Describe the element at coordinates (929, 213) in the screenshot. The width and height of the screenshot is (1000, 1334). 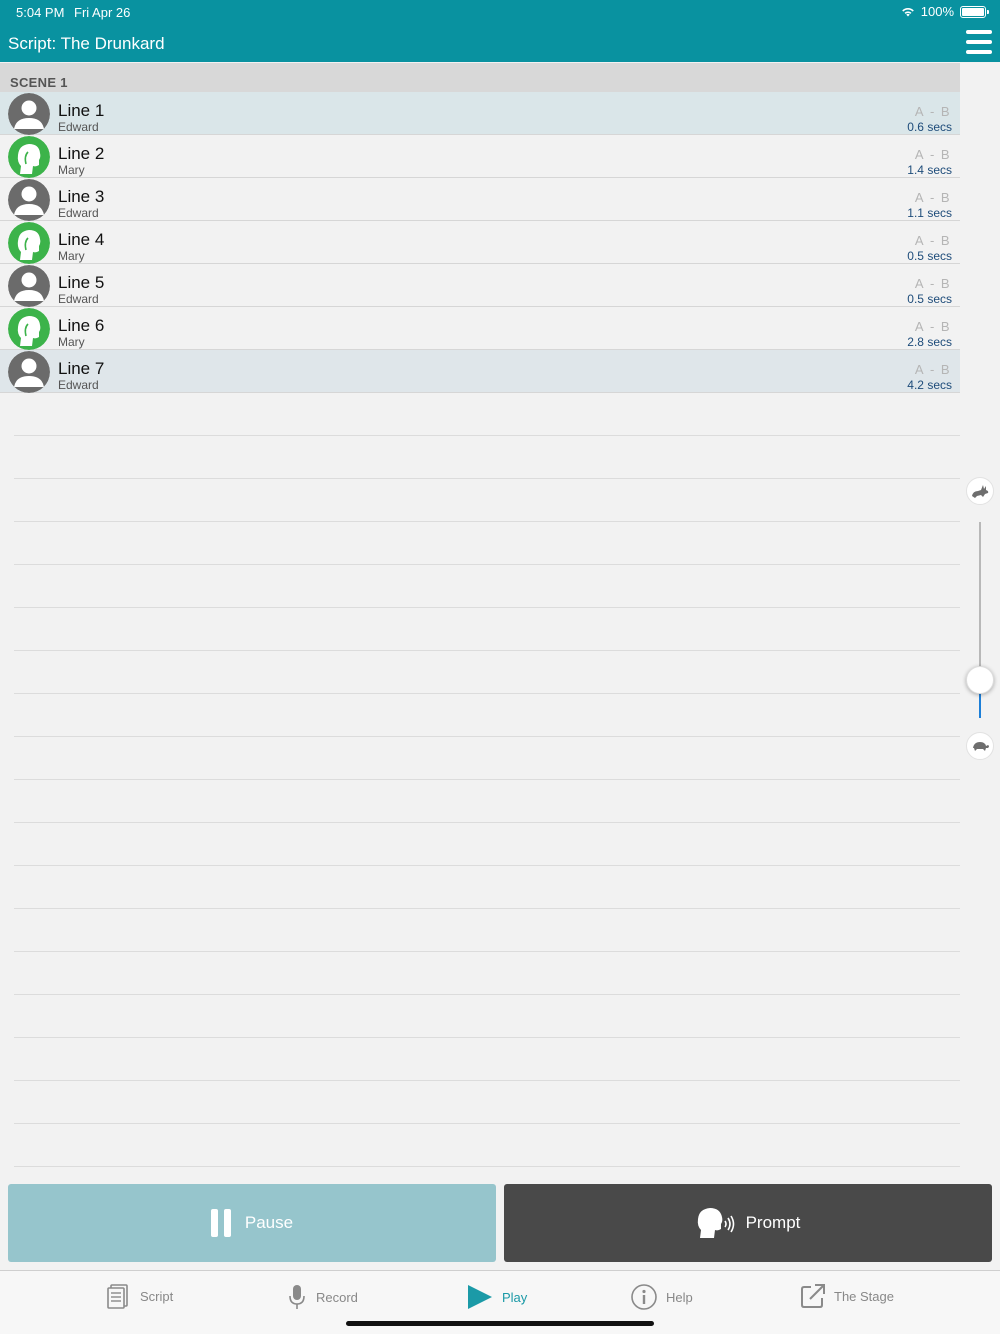
I see `line-duration: 1.1 secs` at that location.